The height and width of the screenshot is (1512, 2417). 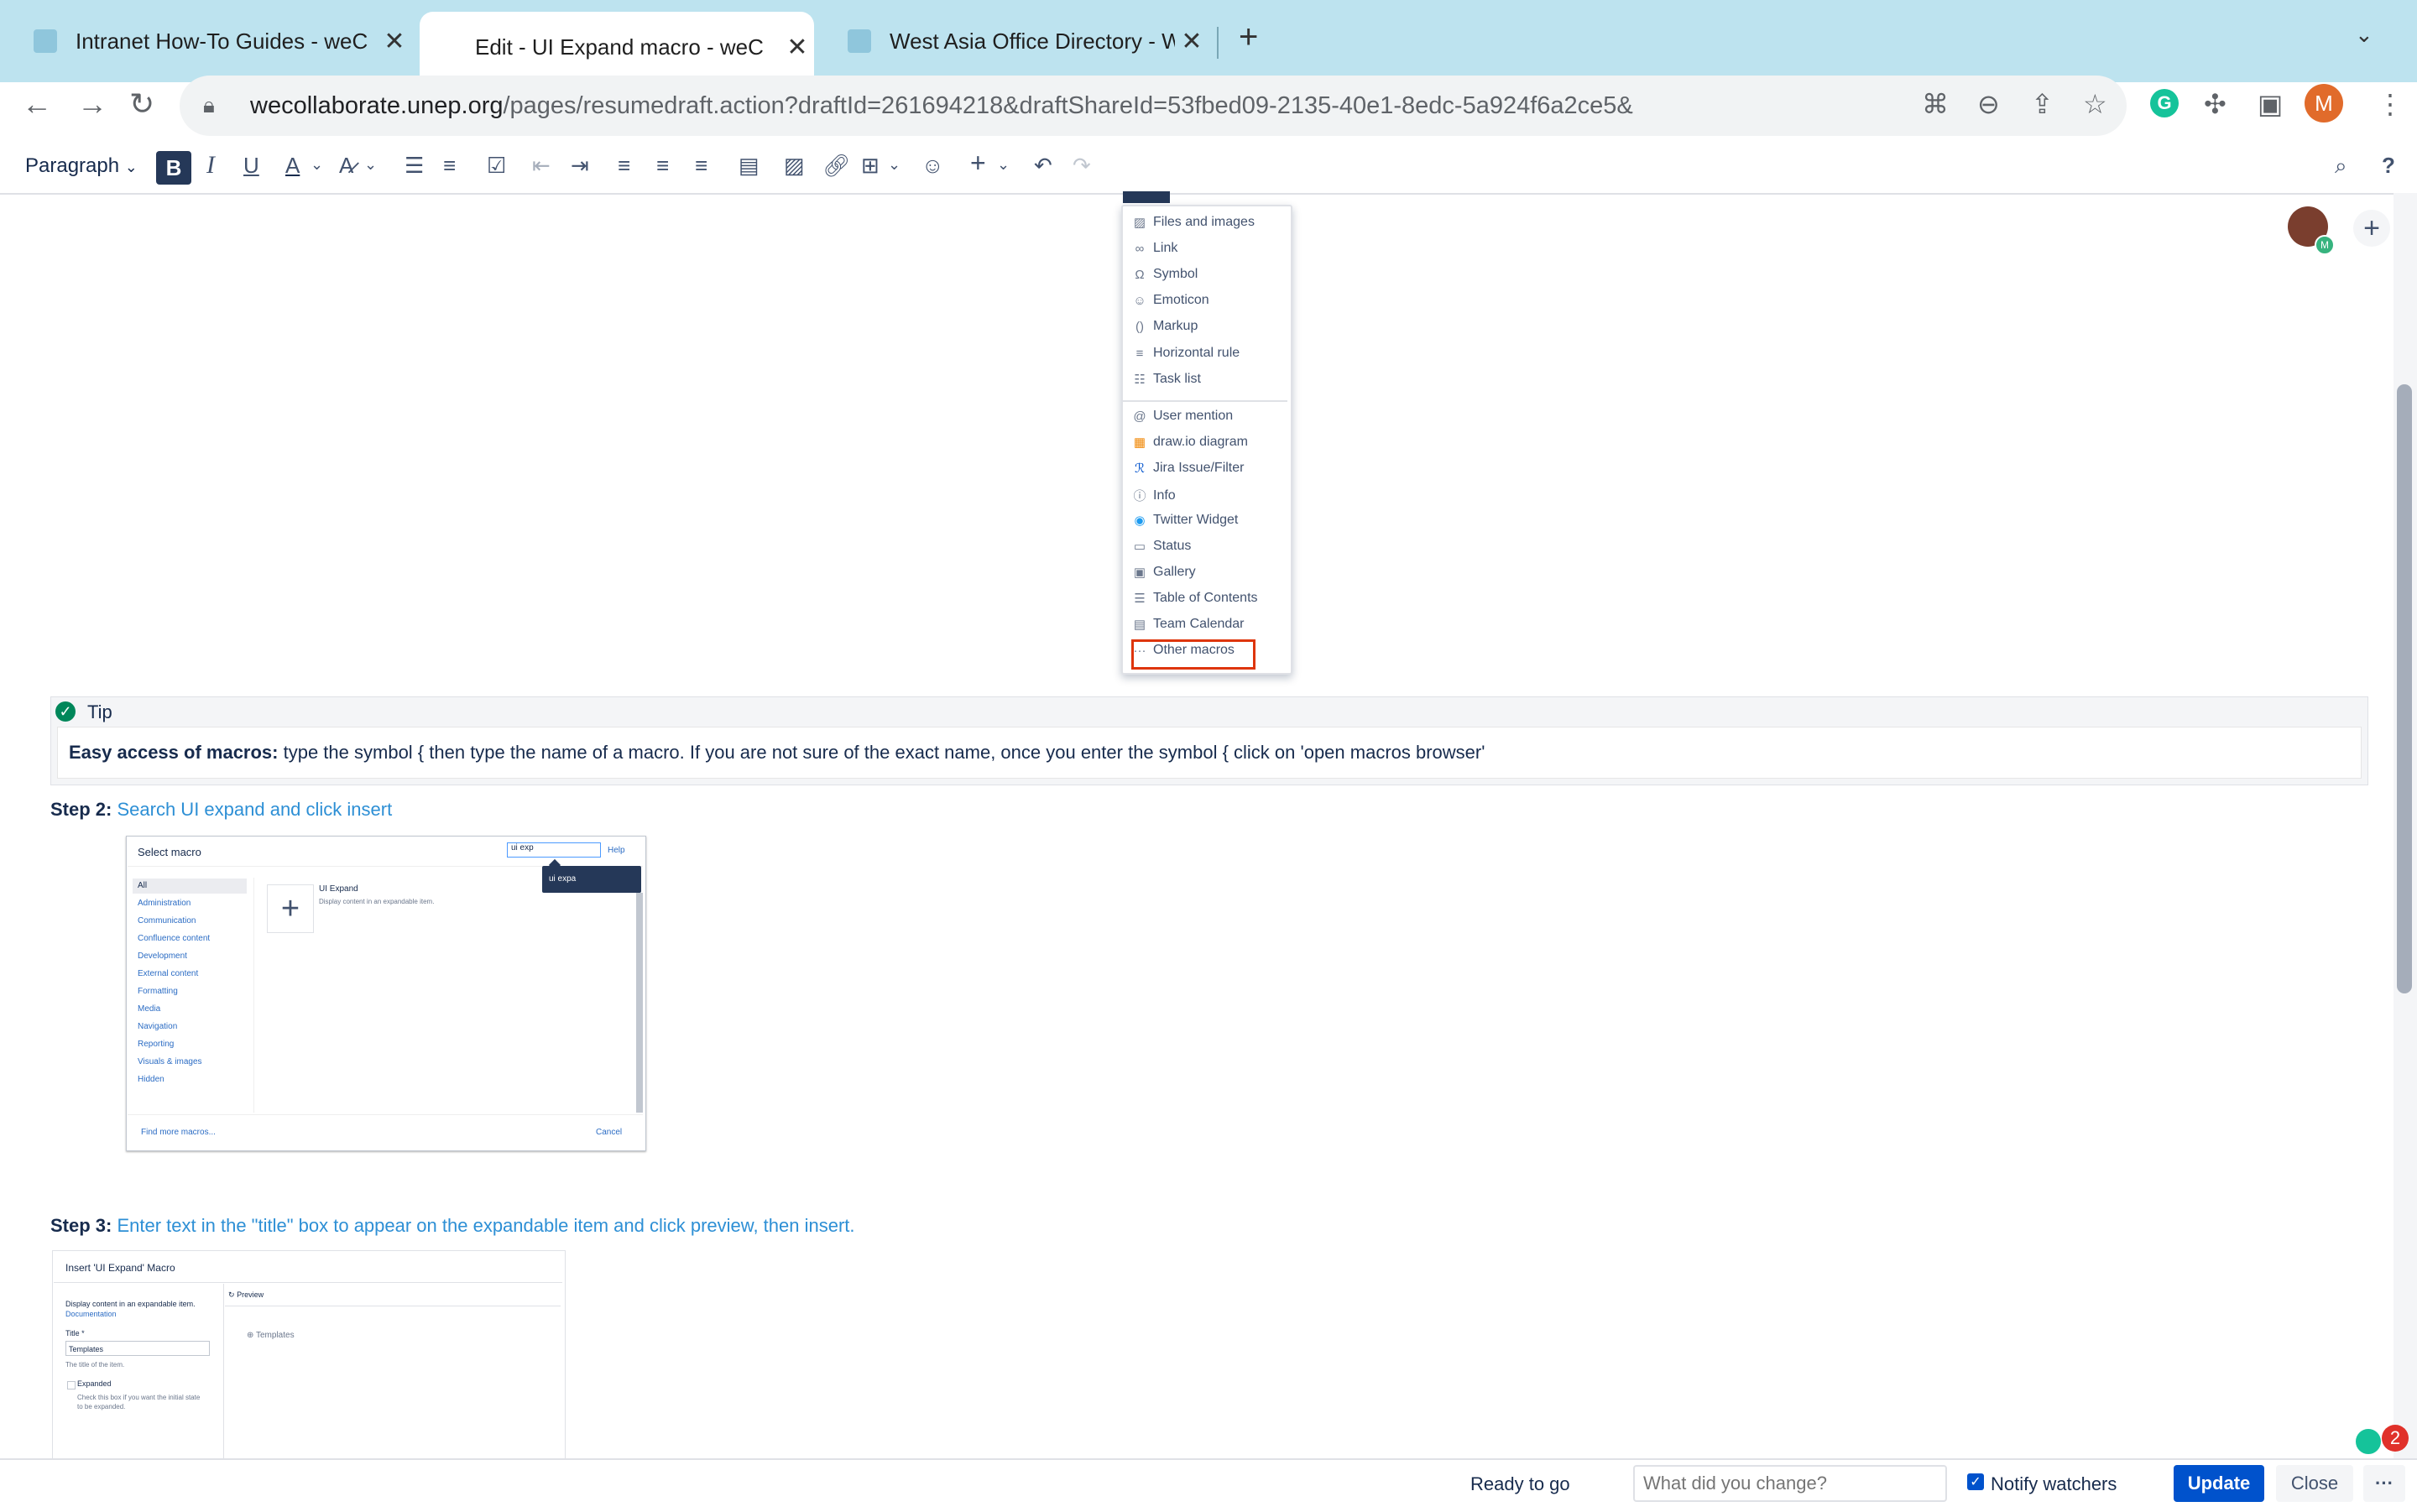 I want to click on close-button: Close, so click(x=2314, y=1484).